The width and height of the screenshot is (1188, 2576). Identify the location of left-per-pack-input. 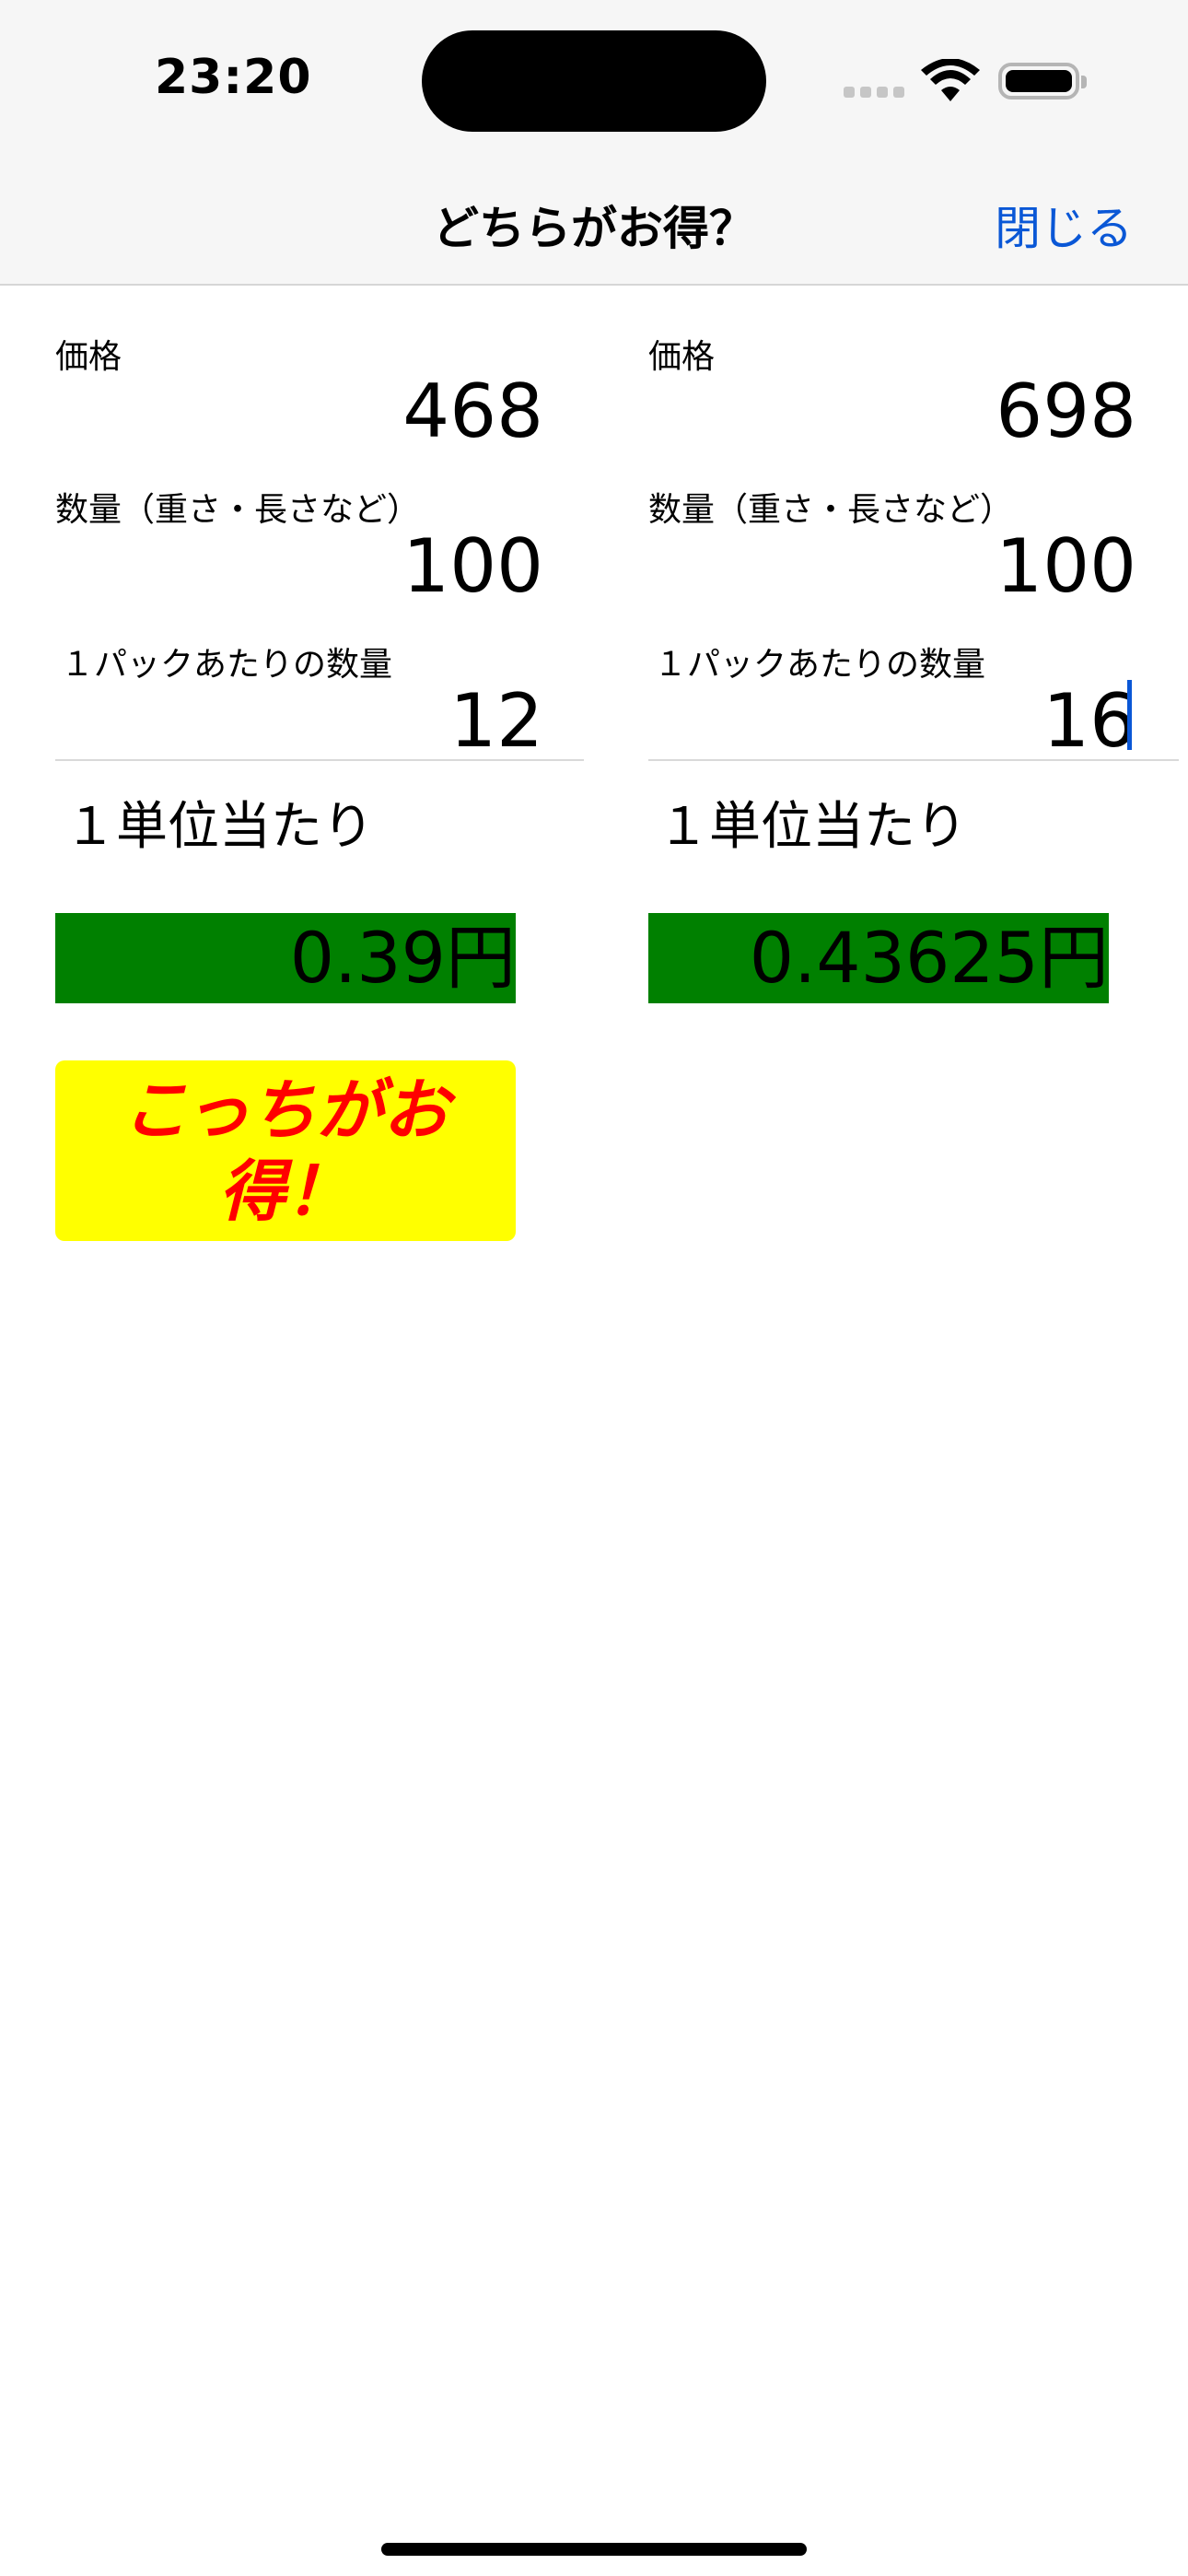
(303, 721).